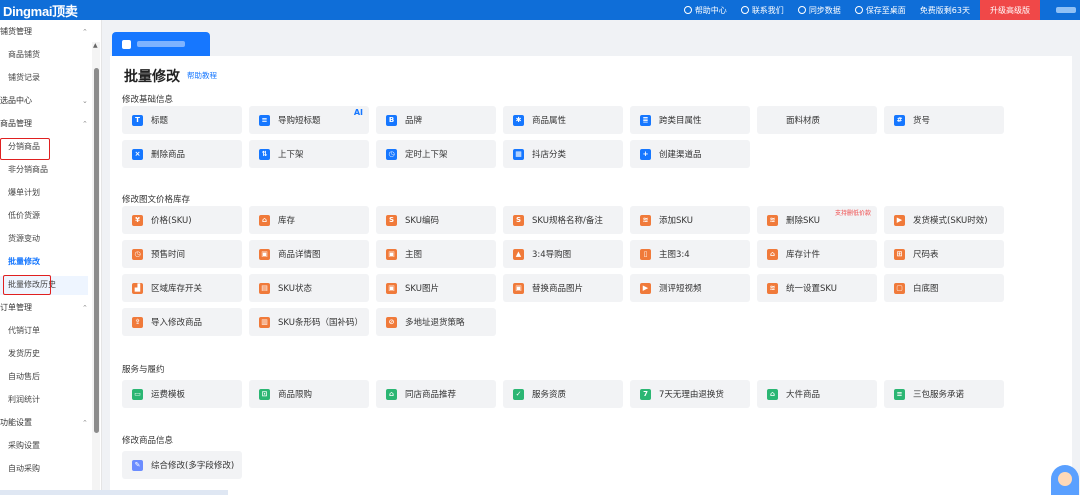  I want to click on help-tutorial-link: 帮助教程, so click(202, 75).